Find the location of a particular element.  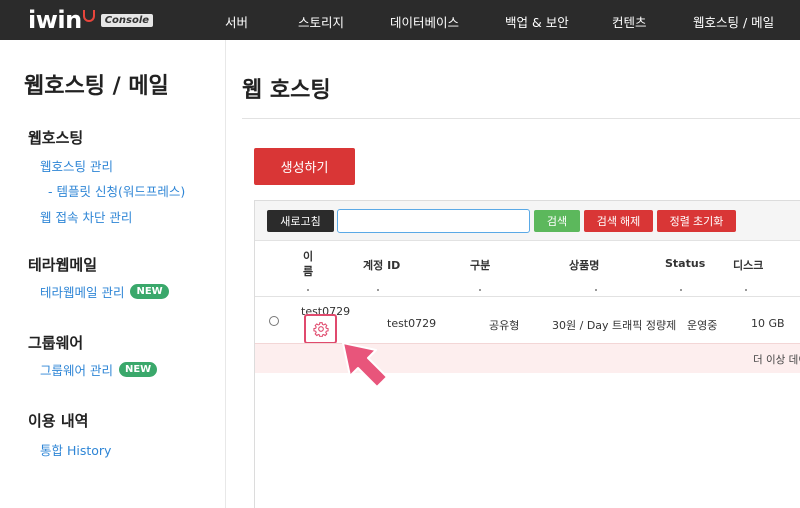

sidebar-item-webhosting-manage: 웹호스팅 관리 is located at coordinates (76, 165).